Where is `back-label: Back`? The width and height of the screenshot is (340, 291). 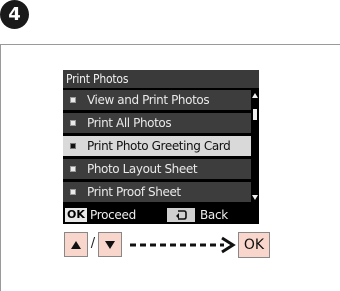
back-label: Back is located at coordinates (214, 215).